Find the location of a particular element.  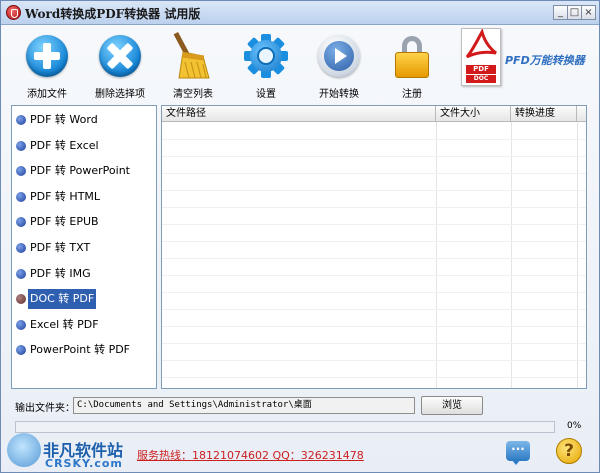

conversion-item: PDF 转 IMG is located at coordinates (84, 274).